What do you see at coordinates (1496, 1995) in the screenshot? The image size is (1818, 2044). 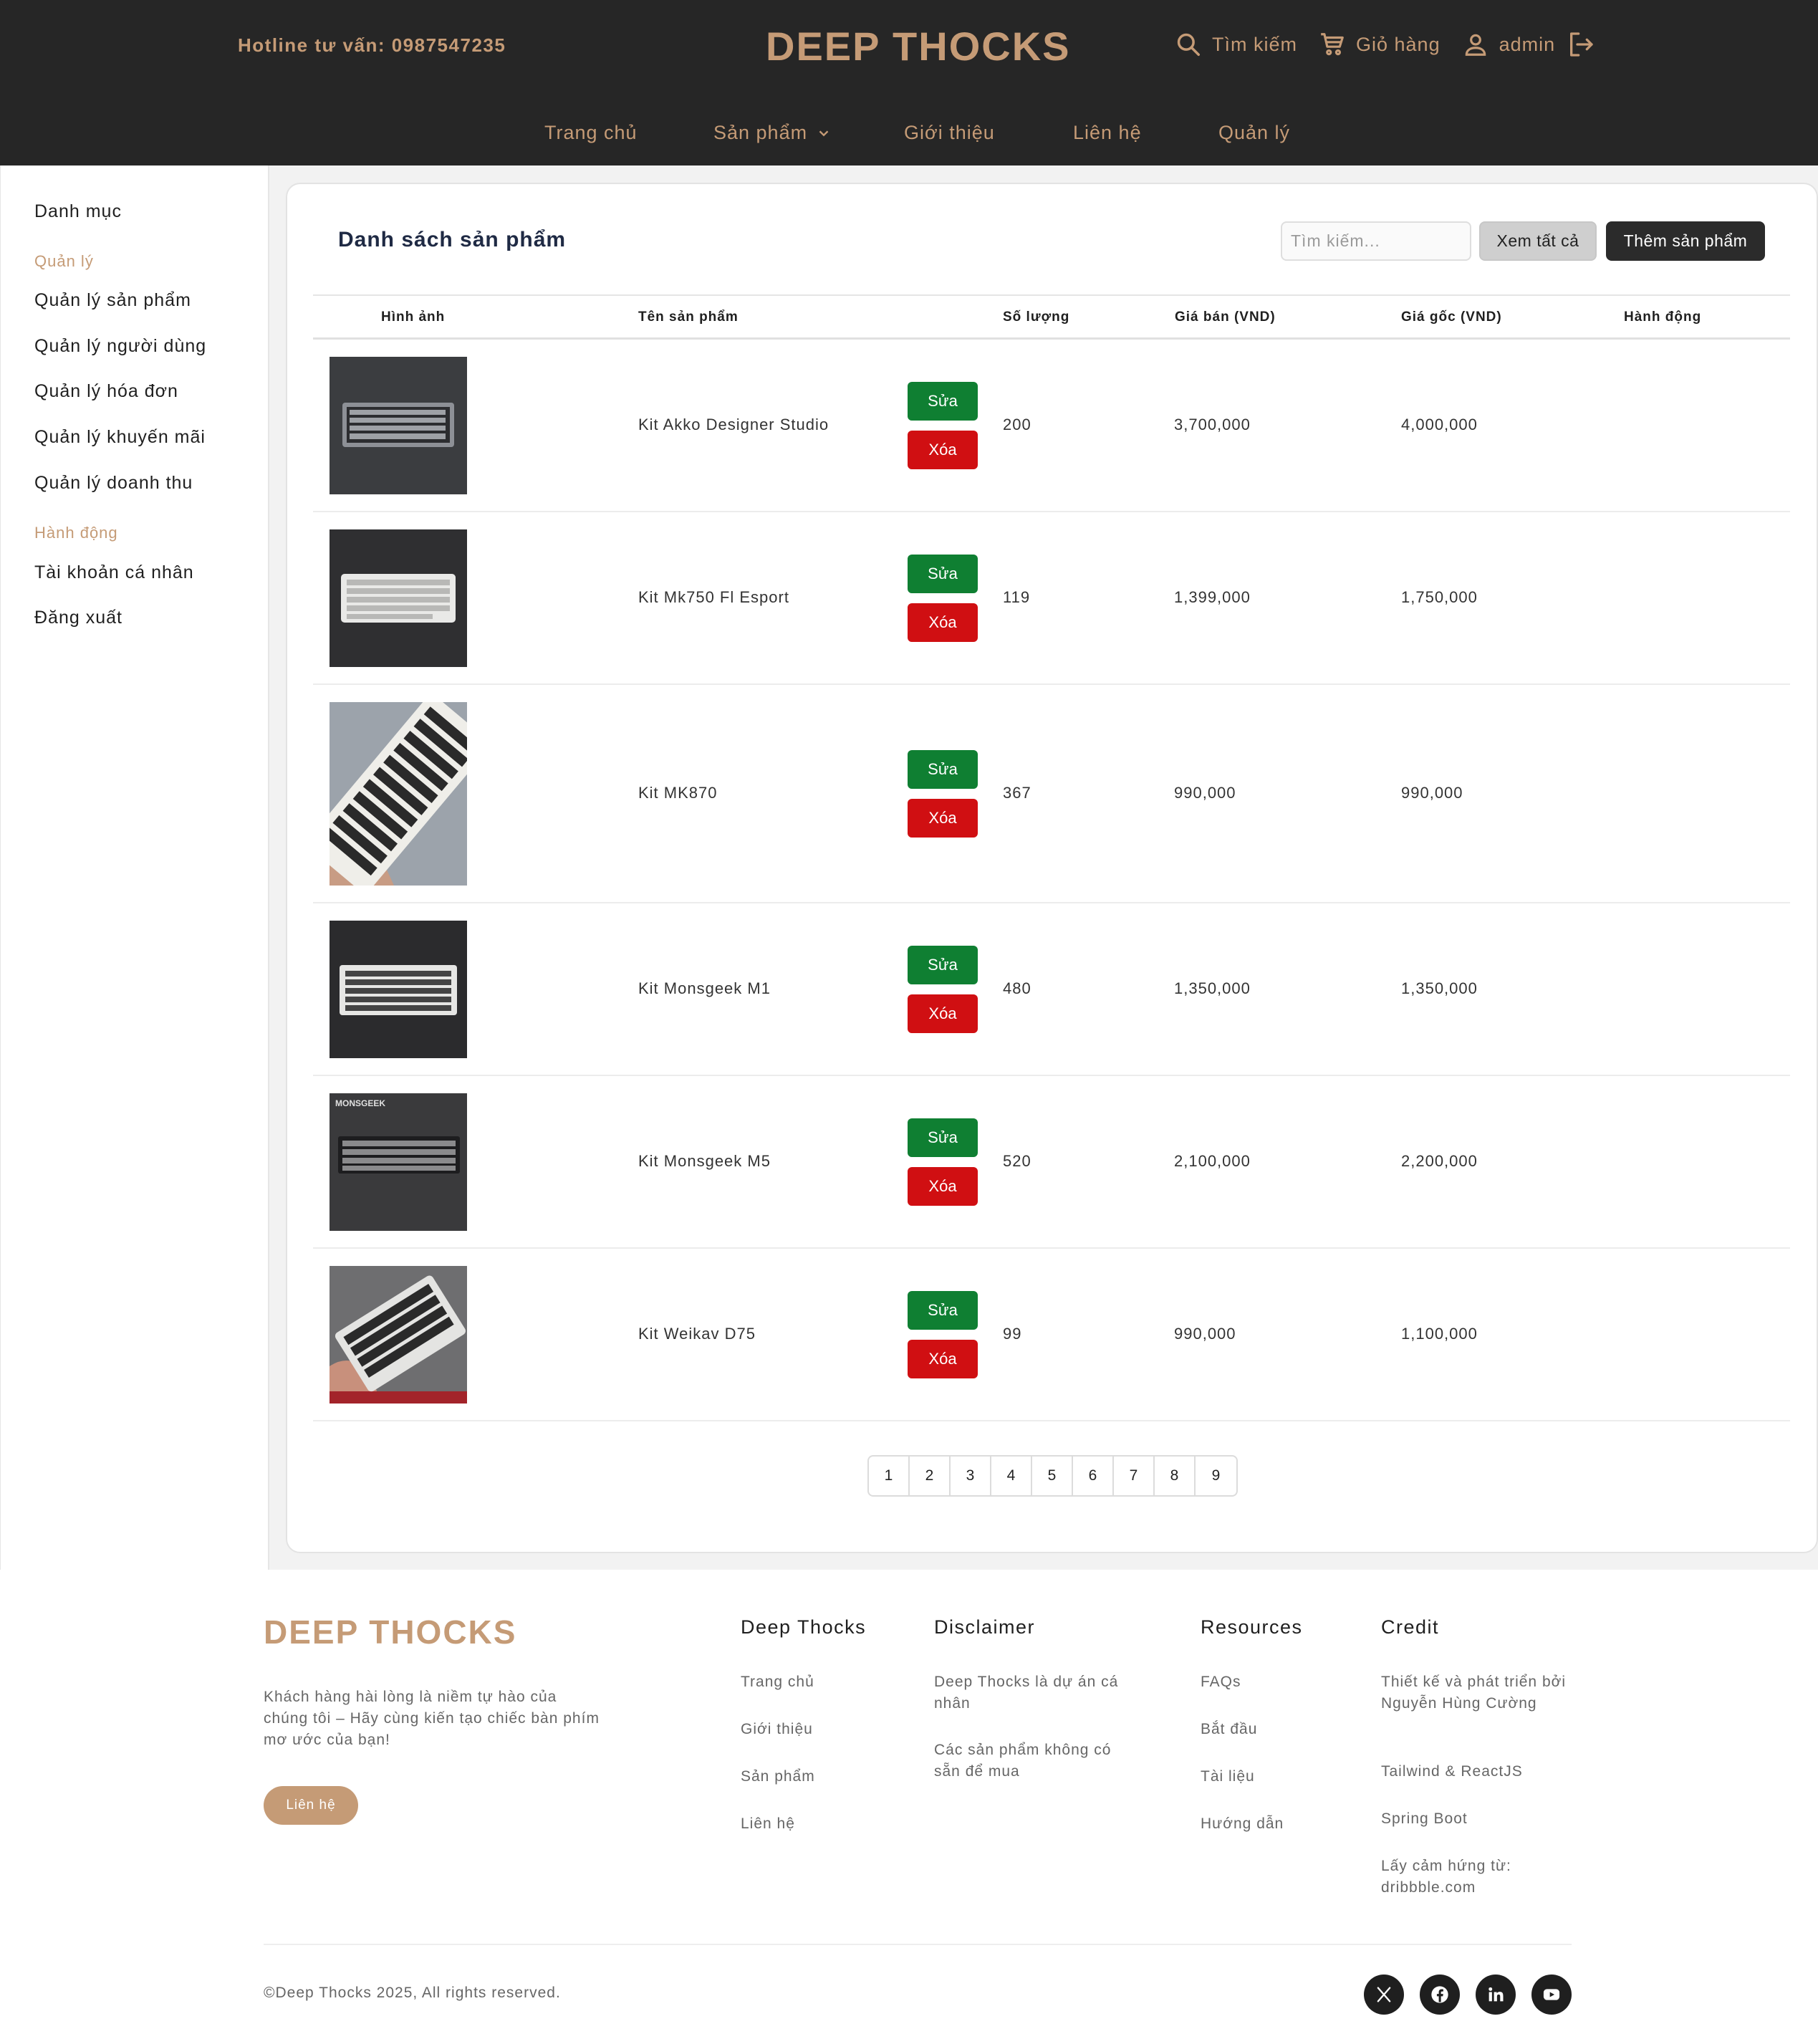 I see `linkedin-icon` at bounding box center [1496, 1995].